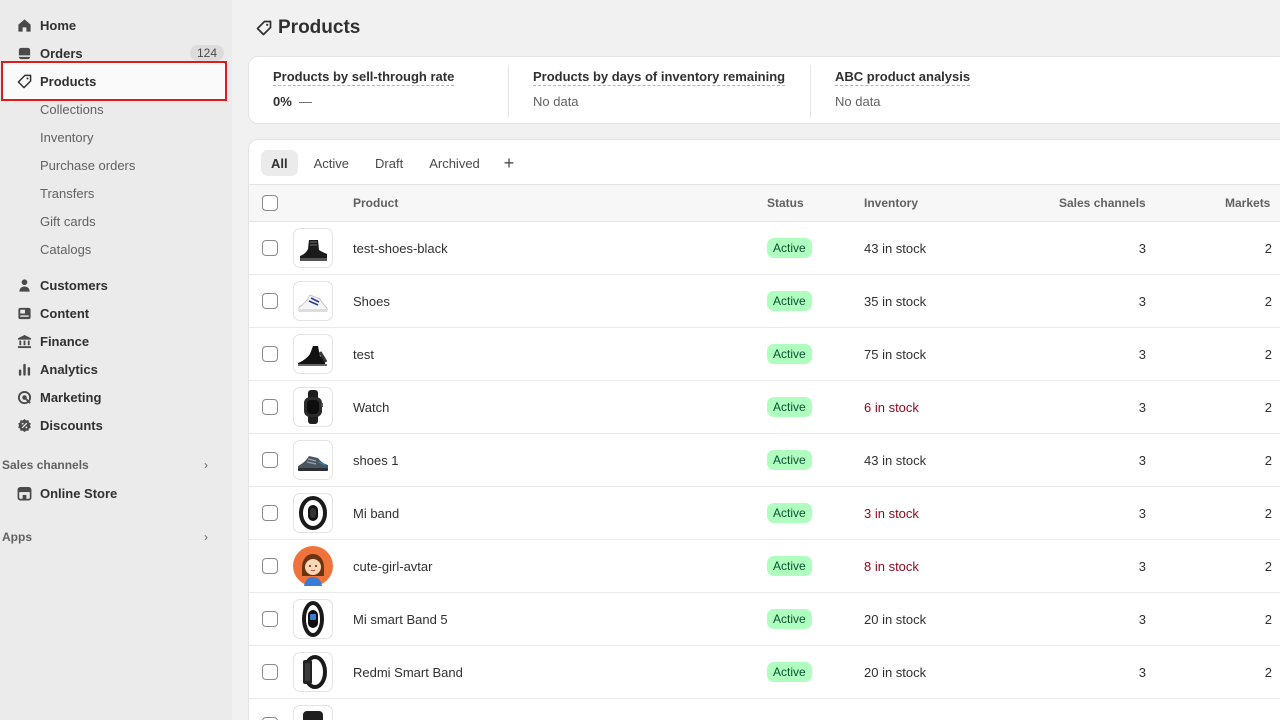  Describe the element at coordinates (764, 513) in the screenshot. I see `table-row: Mi band Active 3 in stock 3 2` at that location.